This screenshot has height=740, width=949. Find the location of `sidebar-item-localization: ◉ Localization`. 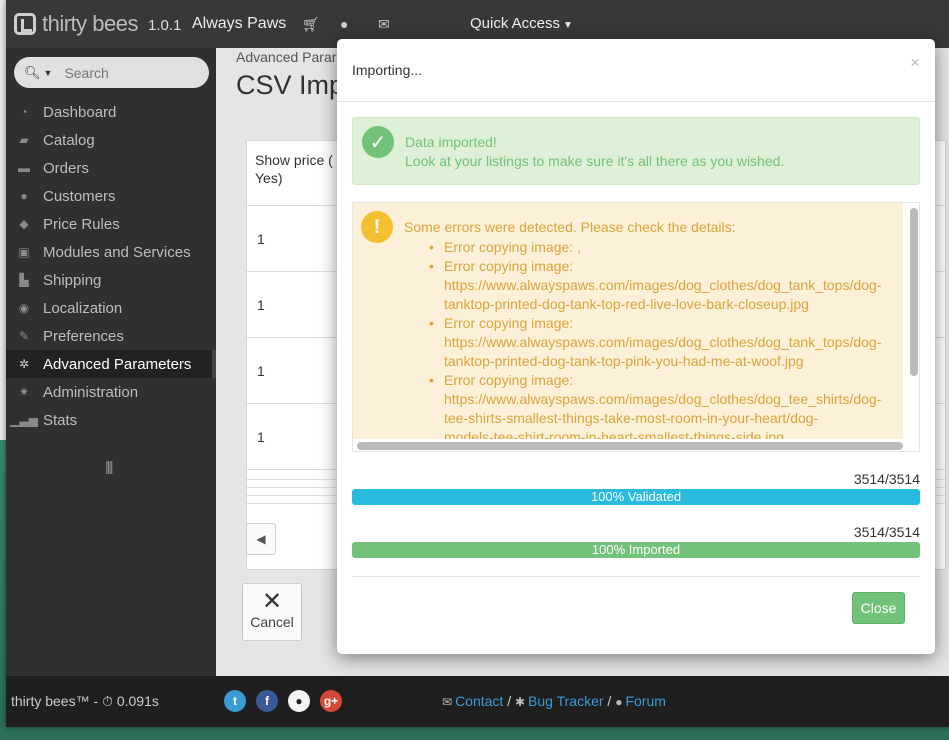

sidebar-item-localization: ◉ Localization is located at coordinates (111, 308).